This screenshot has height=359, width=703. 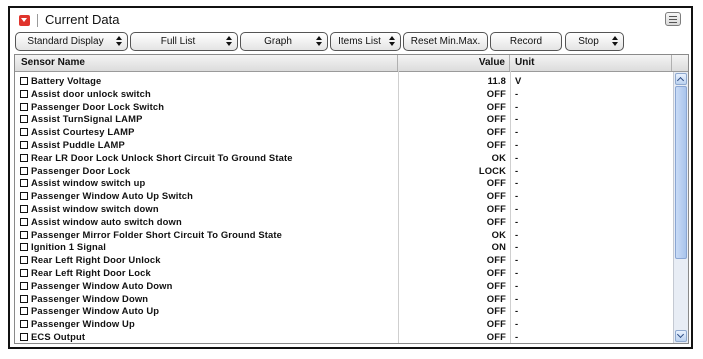 What do you see at coordinates (343, 260) in the screenshot?
I see `table-row: Rear Left Right Door Unlock OFF -` at bounding box center [343, 260].